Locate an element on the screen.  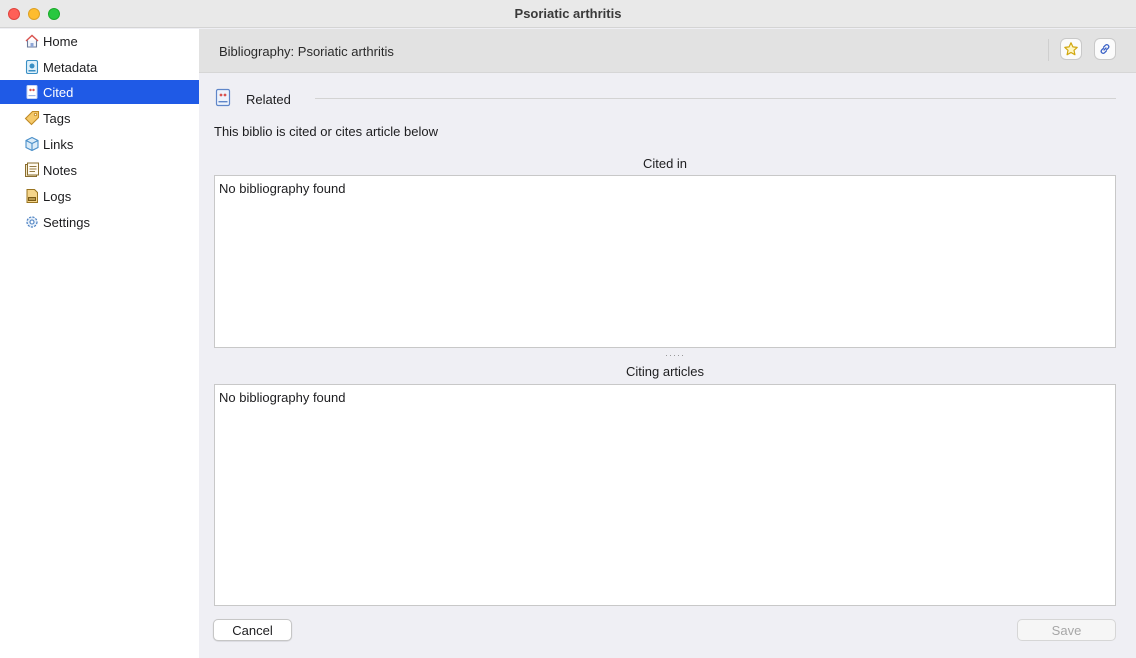
sidebar-item-label: Home is located at coordinates (60, 41).